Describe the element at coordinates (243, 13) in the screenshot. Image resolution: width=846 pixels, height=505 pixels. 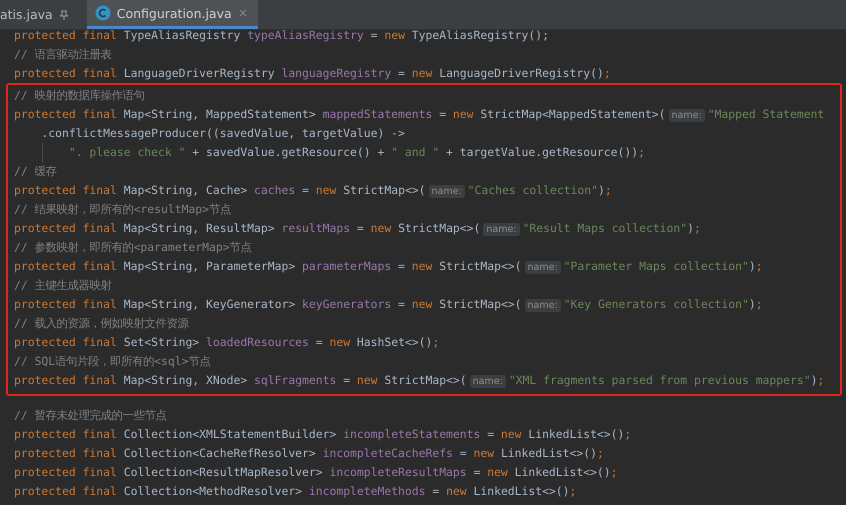
I see `close-icon` at that location.